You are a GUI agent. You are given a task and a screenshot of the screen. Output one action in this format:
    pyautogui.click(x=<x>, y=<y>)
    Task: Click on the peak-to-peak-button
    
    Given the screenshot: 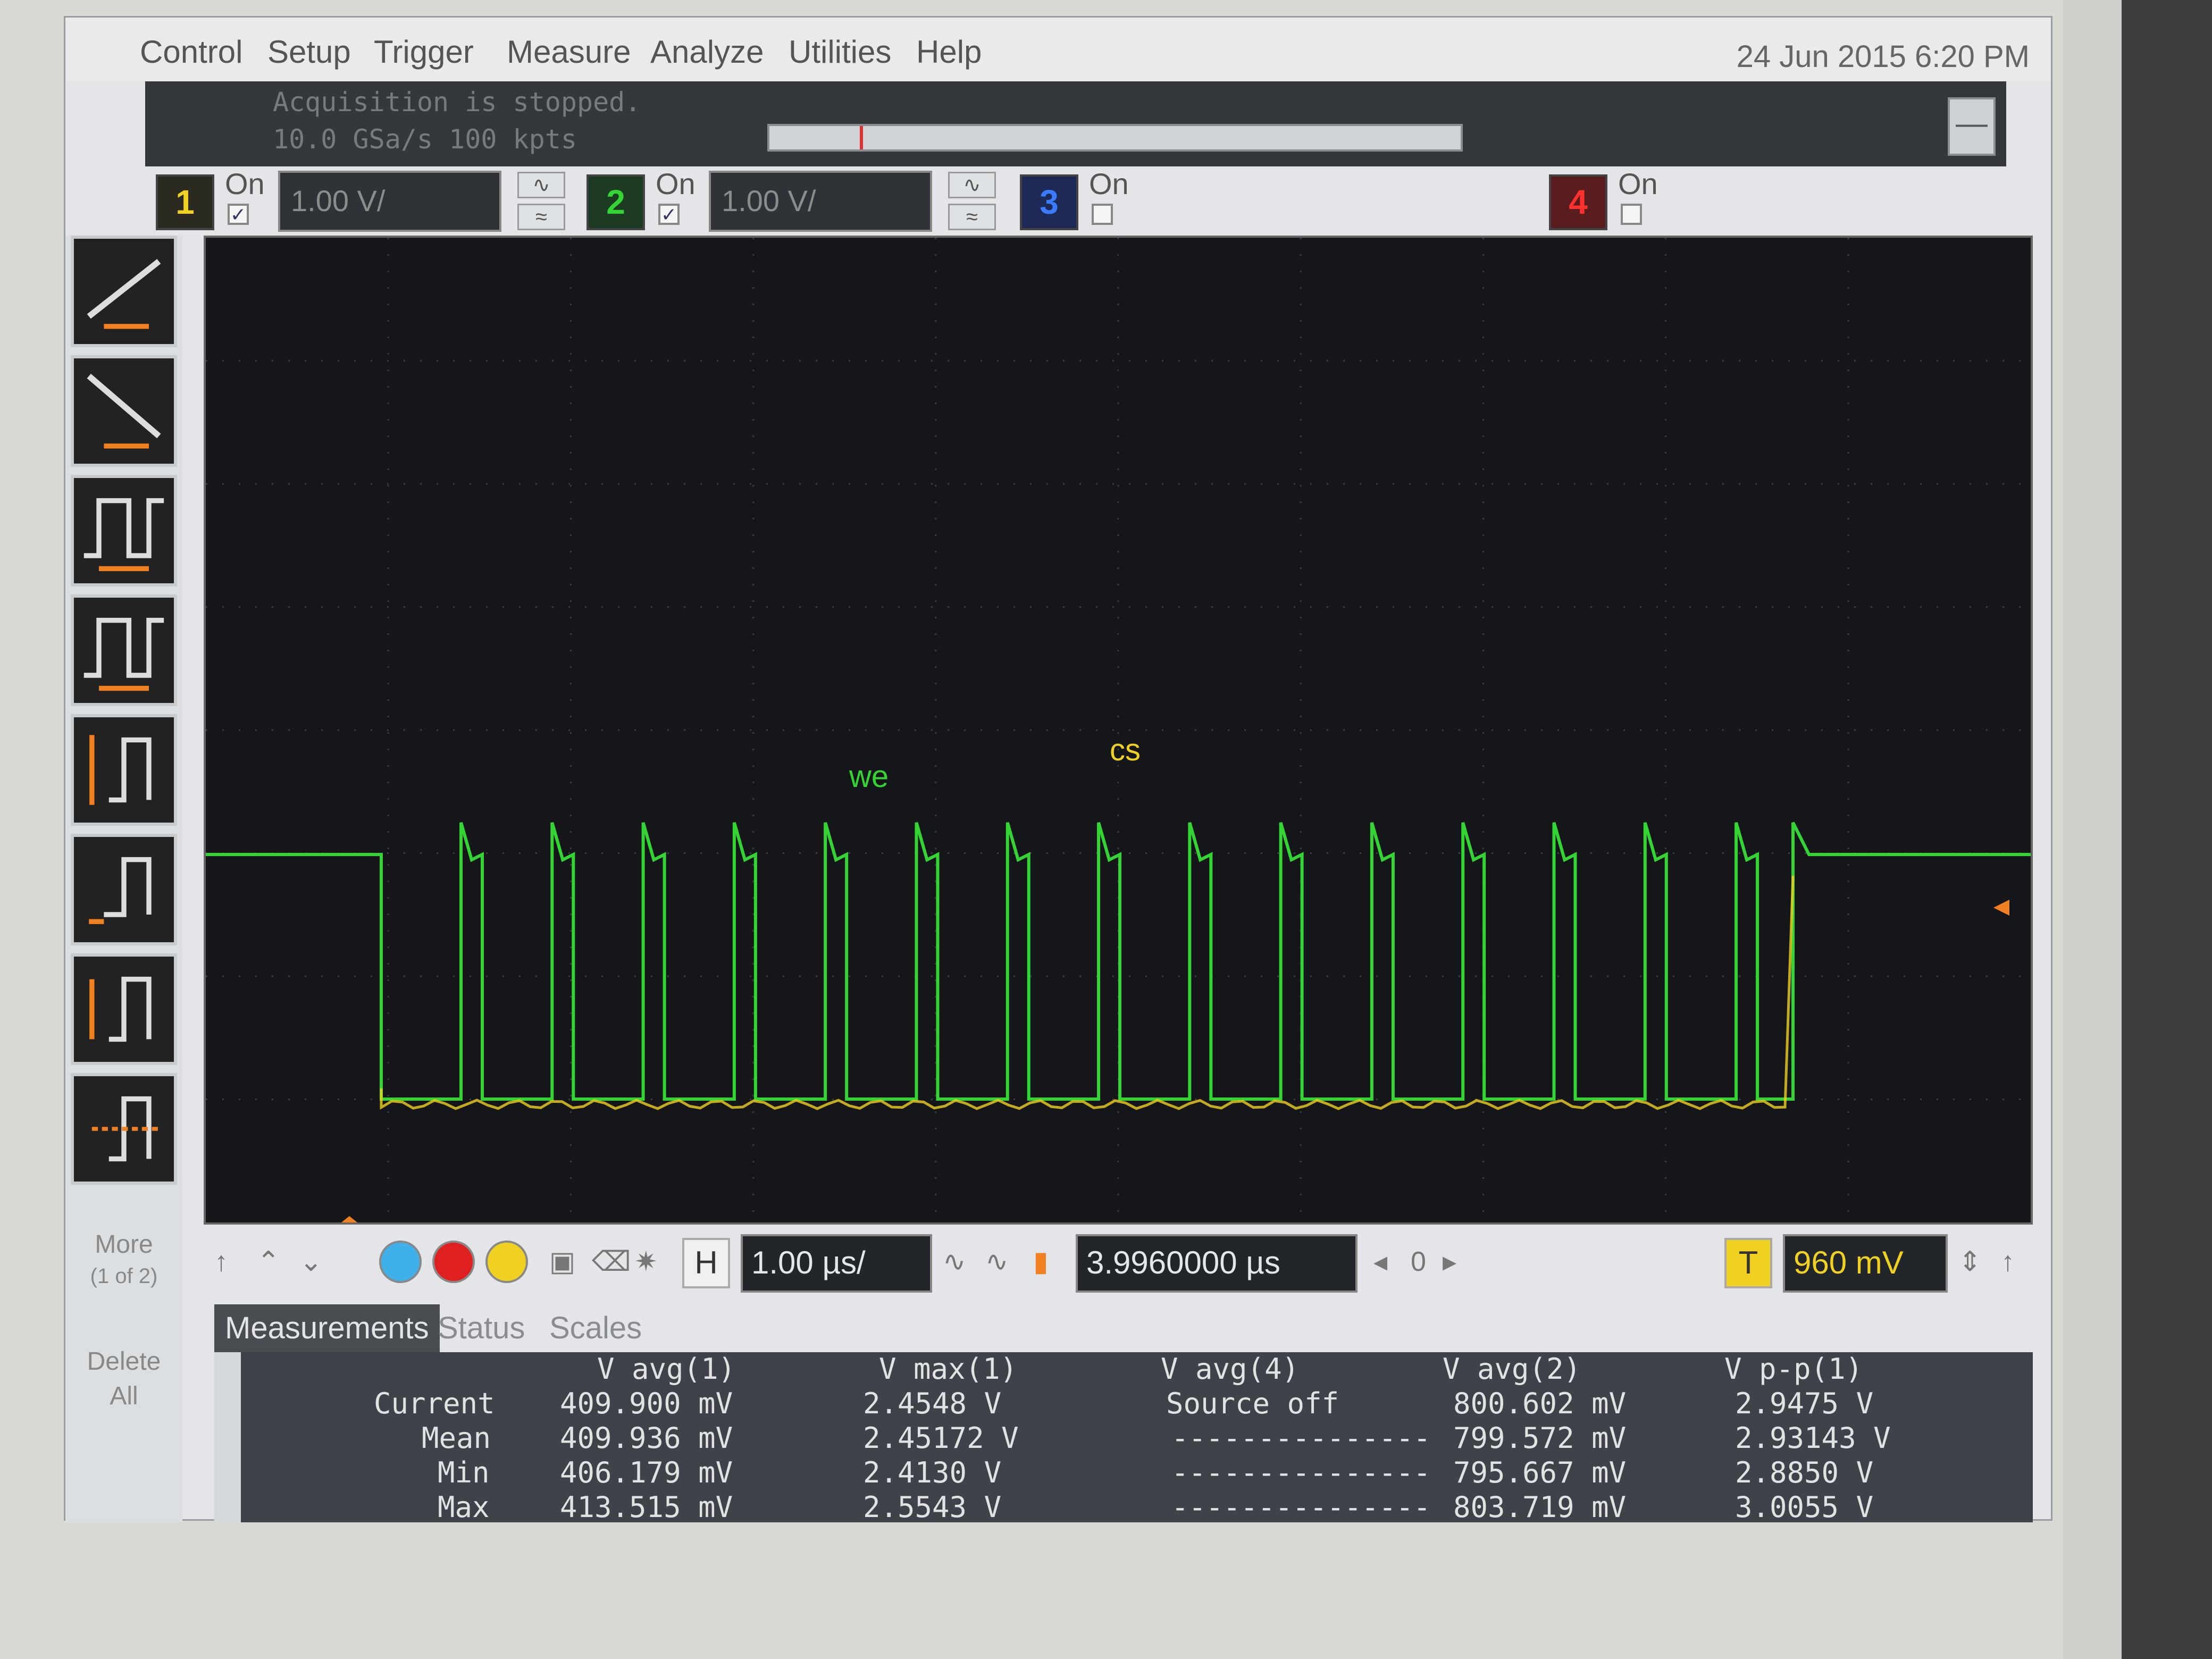 What is the action you would take?
    pyautogui.click(x=124, y=770)
    